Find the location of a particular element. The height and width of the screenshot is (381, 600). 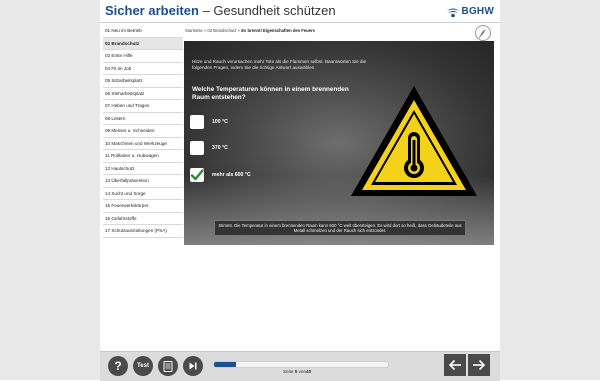

answer-option-100: 100 °C is located at coordinates (209, 122).